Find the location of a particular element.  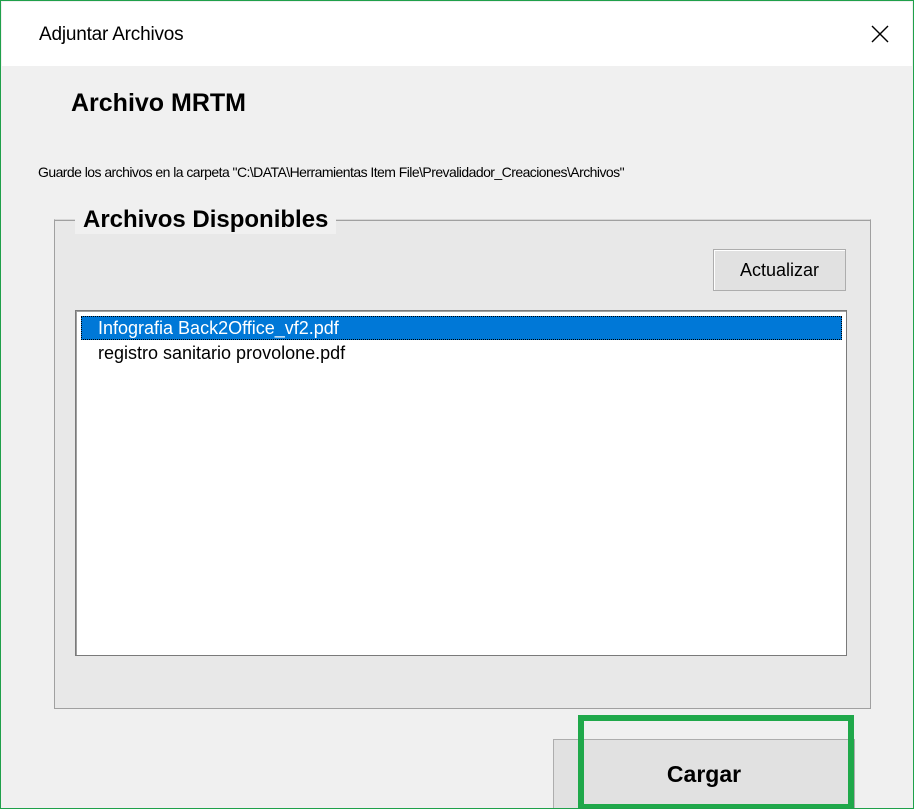

refresh-button: Actualizar is located at coordinates (779, 270).